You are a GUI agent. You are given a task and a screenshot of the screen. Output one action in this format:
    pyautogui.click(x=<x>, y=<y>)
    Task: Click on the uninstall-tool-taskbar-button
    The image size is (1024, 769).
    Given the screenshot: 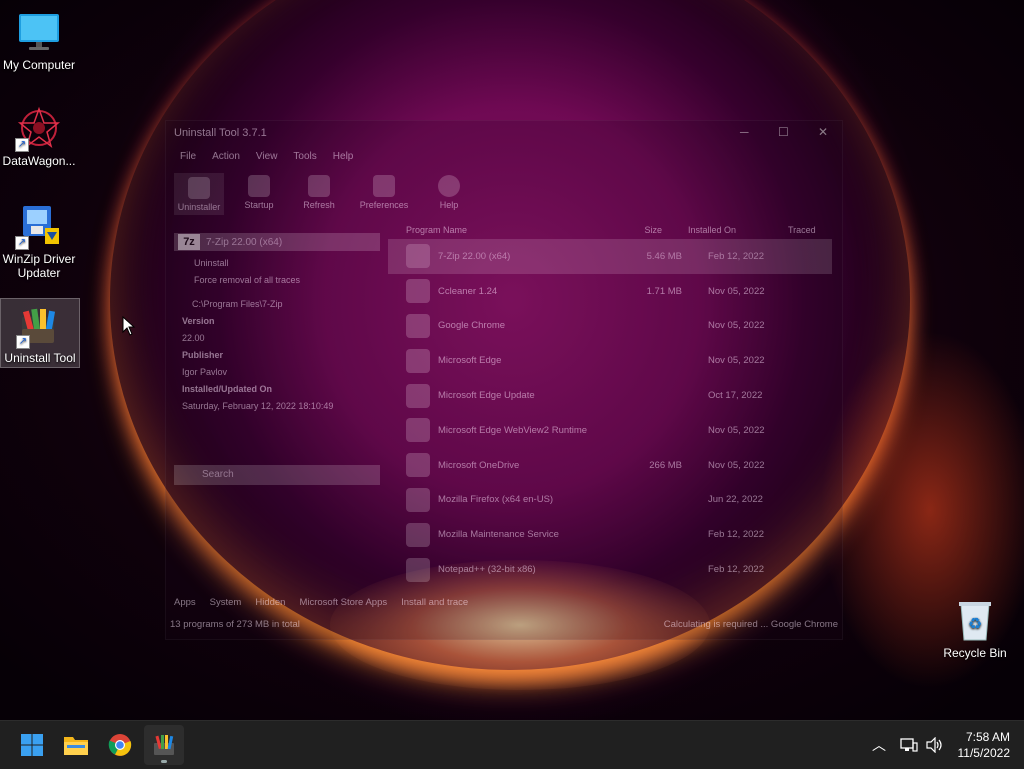 What is the action you would take?
    pyautogui.click(x=164, y=745)
    